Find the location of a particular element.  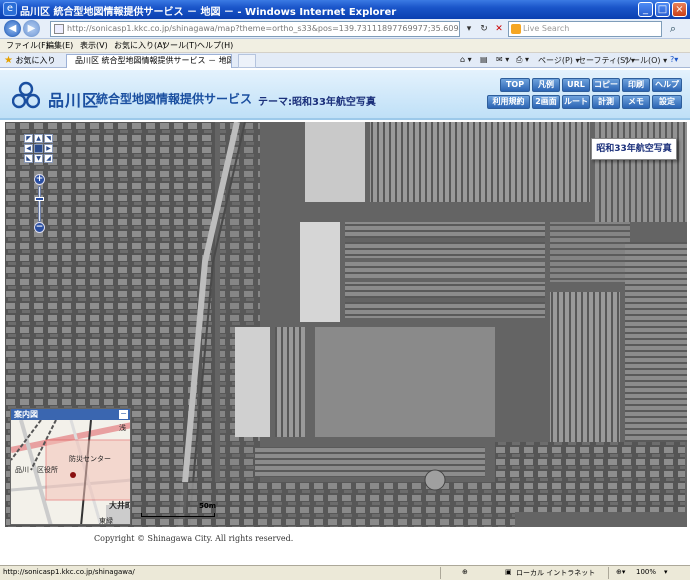

zoom-out-button: − is located at coordinates (39, 227).